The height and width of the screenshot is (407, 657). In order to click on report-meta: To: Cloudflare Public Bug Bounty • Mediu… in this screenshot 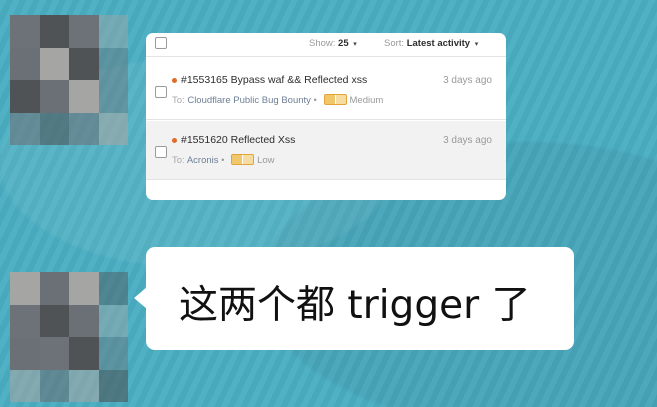, I will do `click(277, 100)`.